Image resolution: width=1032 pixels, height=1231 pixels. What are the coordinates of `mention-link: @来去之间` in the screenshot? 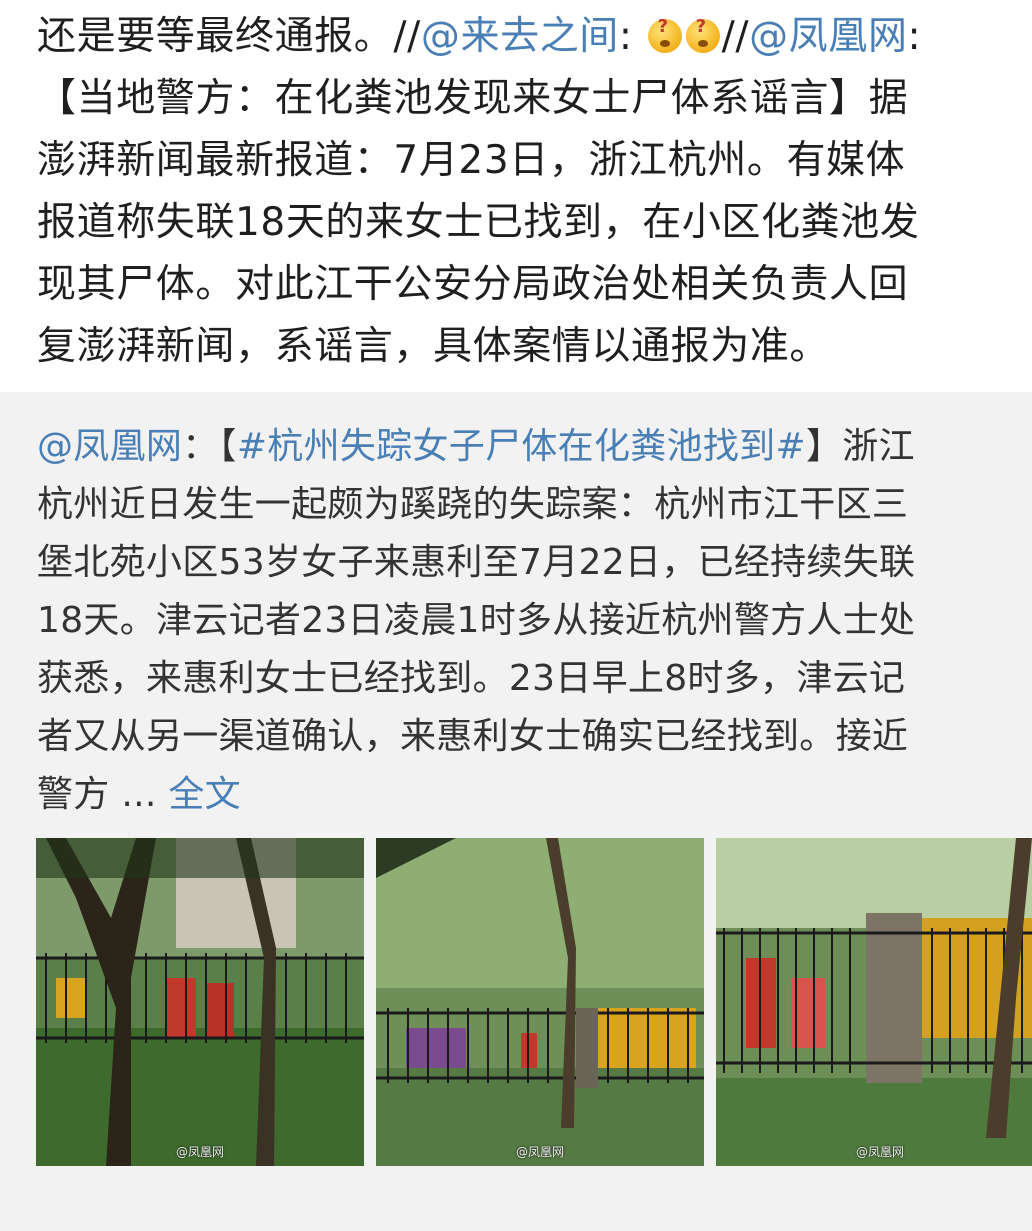 It's located at (520, 36).